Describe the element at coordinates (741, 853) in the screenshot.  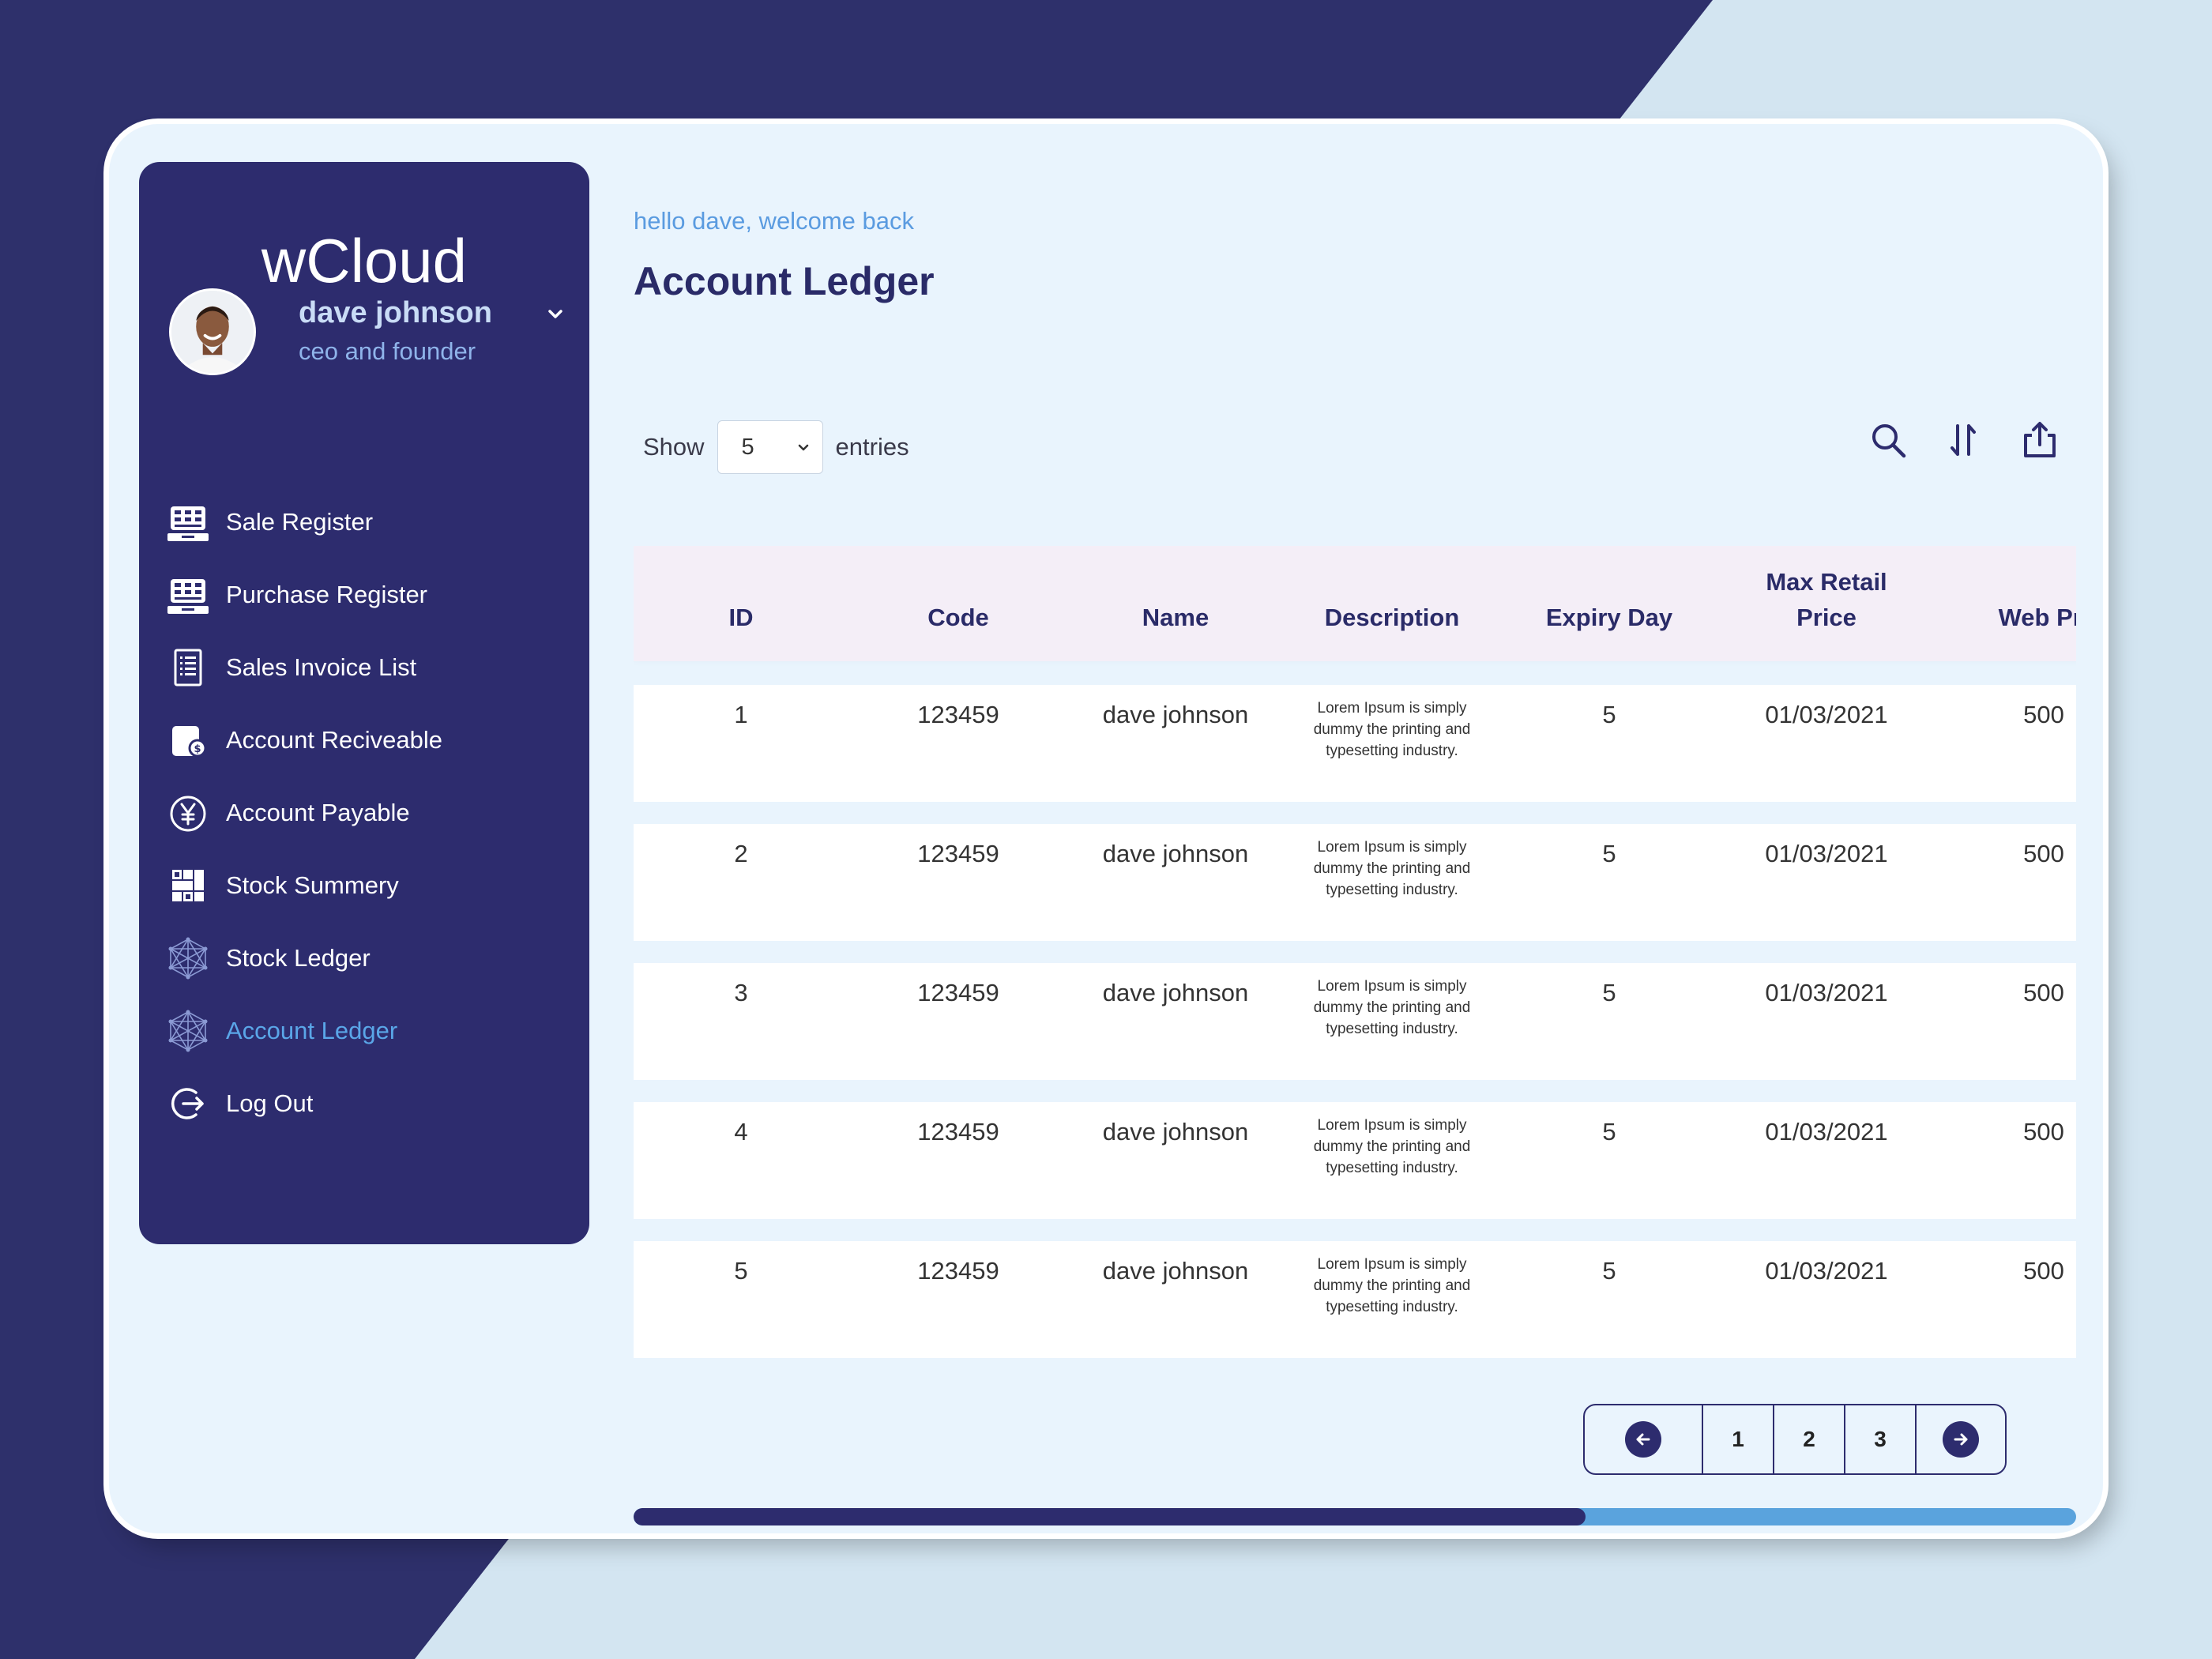
I see `table-cell-id: 2` at that location.